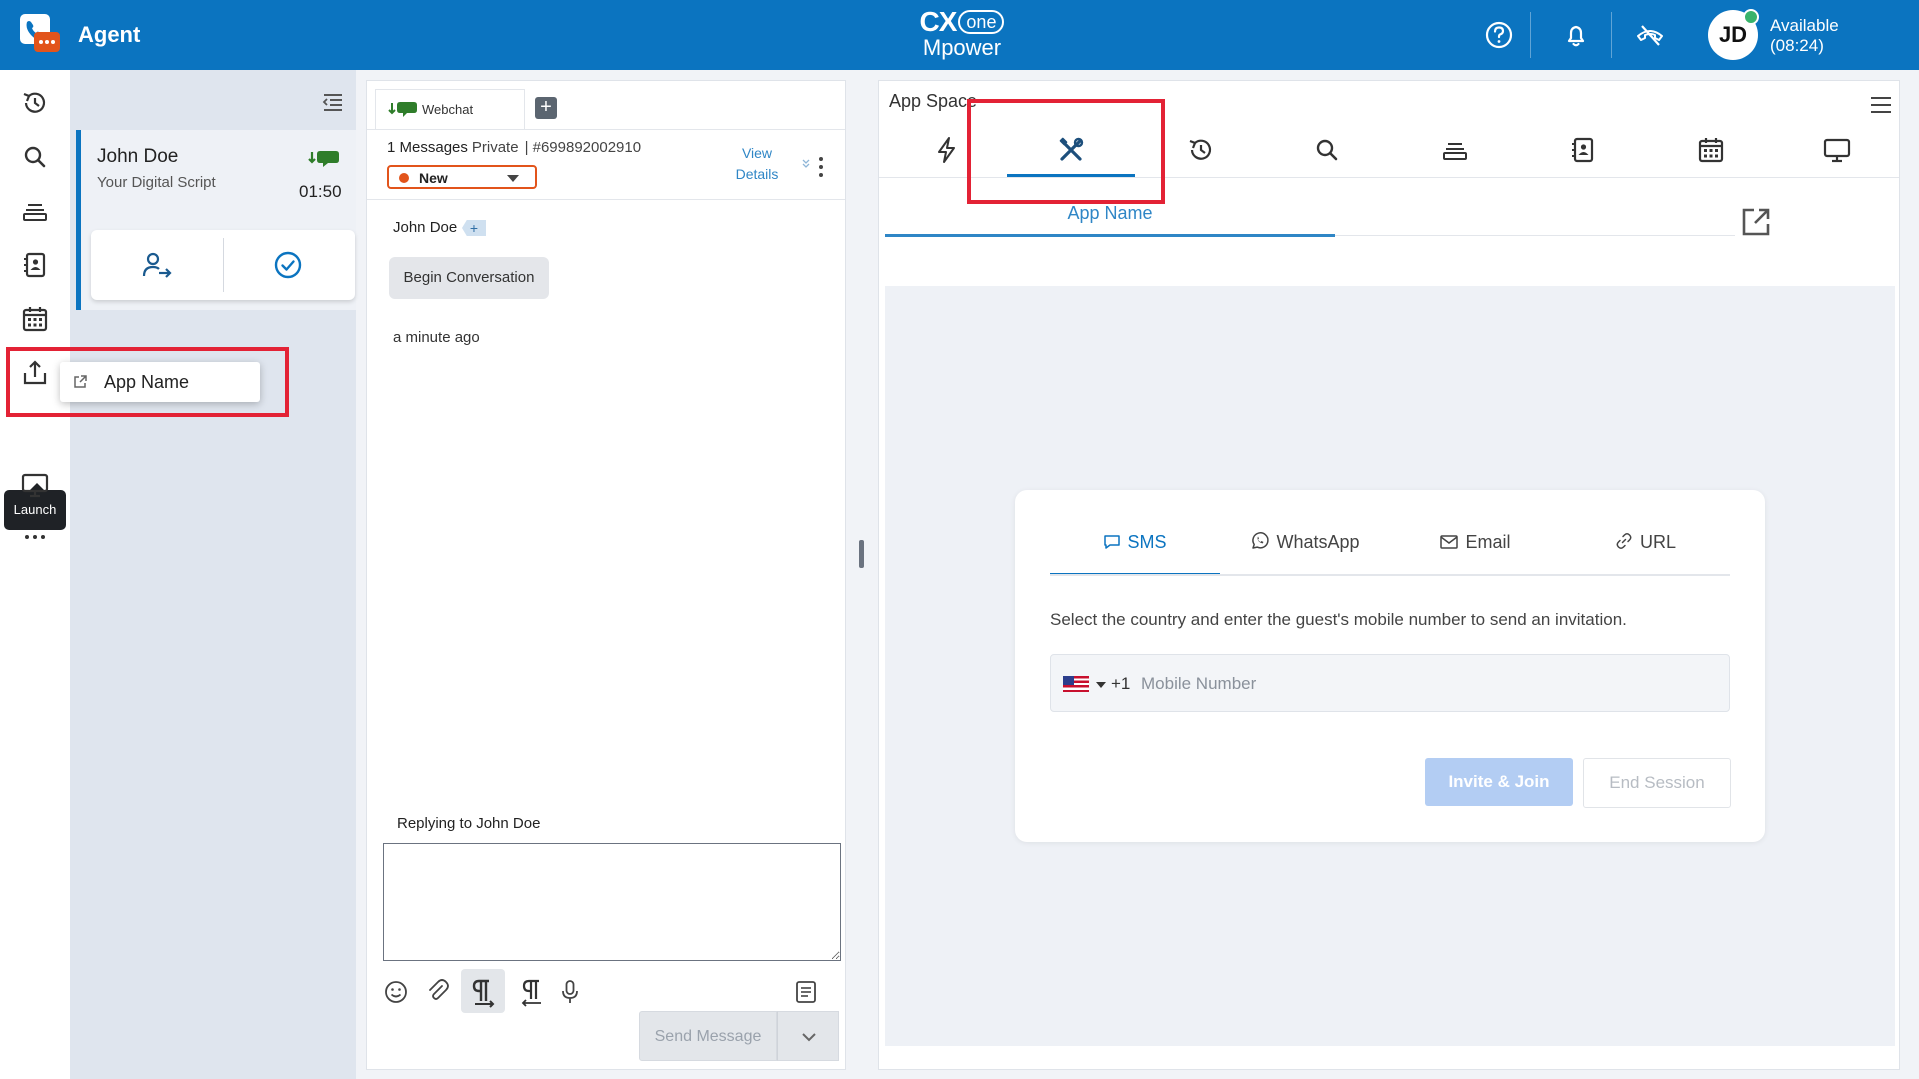  I want to click on complete-button, so click(289, 265).